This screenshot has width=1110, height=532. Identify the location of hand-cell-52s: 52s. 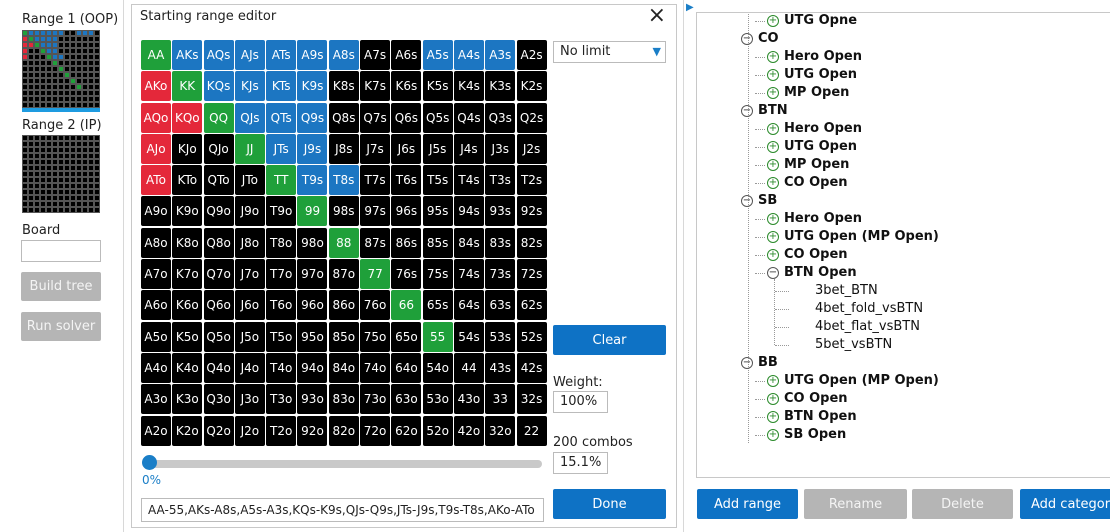
(531, 336).